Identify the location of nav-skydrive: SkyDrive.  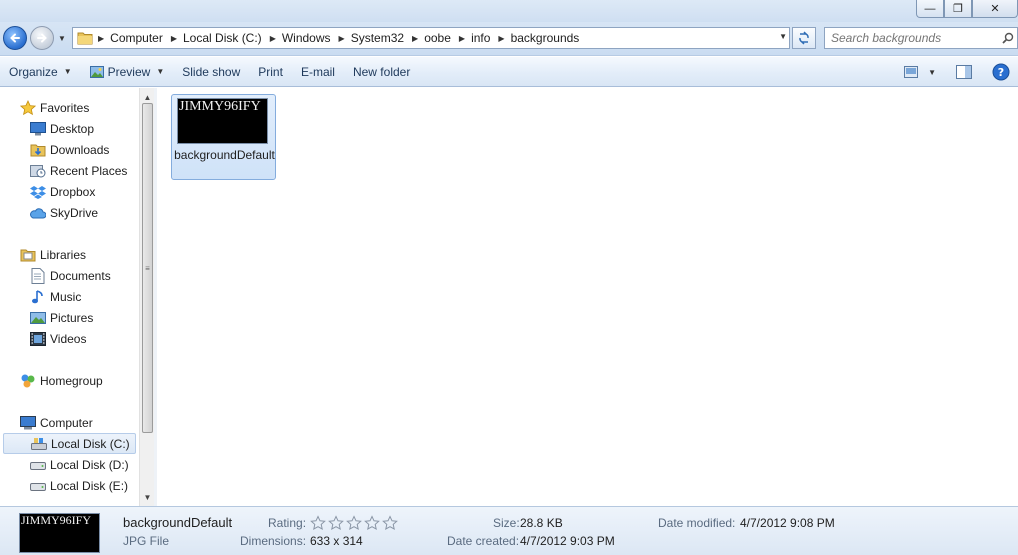
(64, 212).